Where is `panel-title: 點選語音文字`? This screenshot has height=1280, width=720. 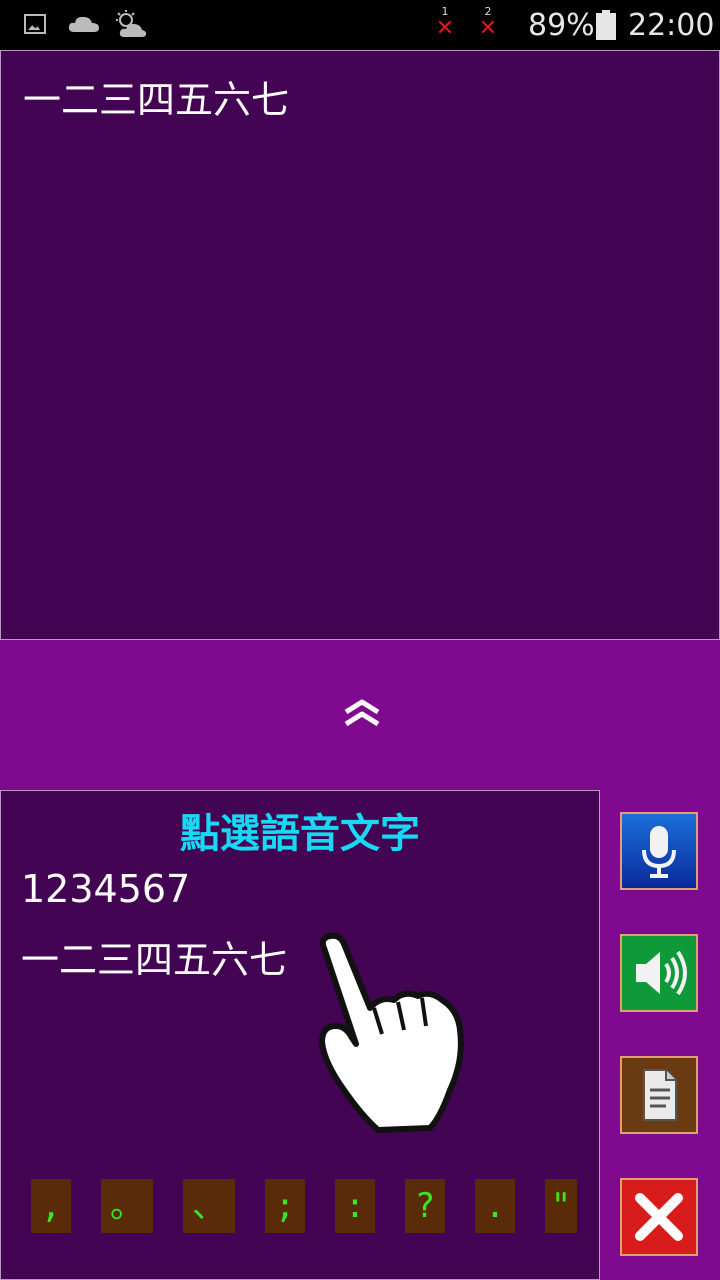
panel-title: 點選語音文字 is located at coordinates (300, 834).